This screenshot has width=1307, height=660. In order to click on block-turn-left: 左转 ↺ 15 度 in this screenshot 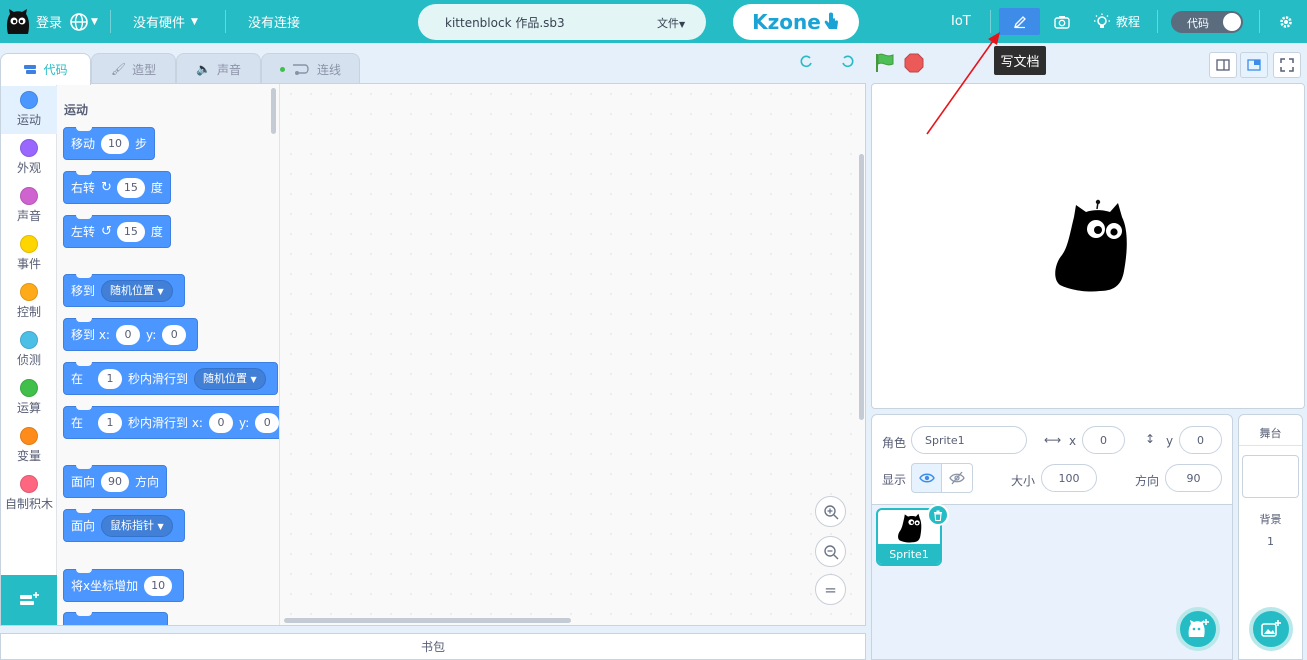, I will do `click(117, 231)`.